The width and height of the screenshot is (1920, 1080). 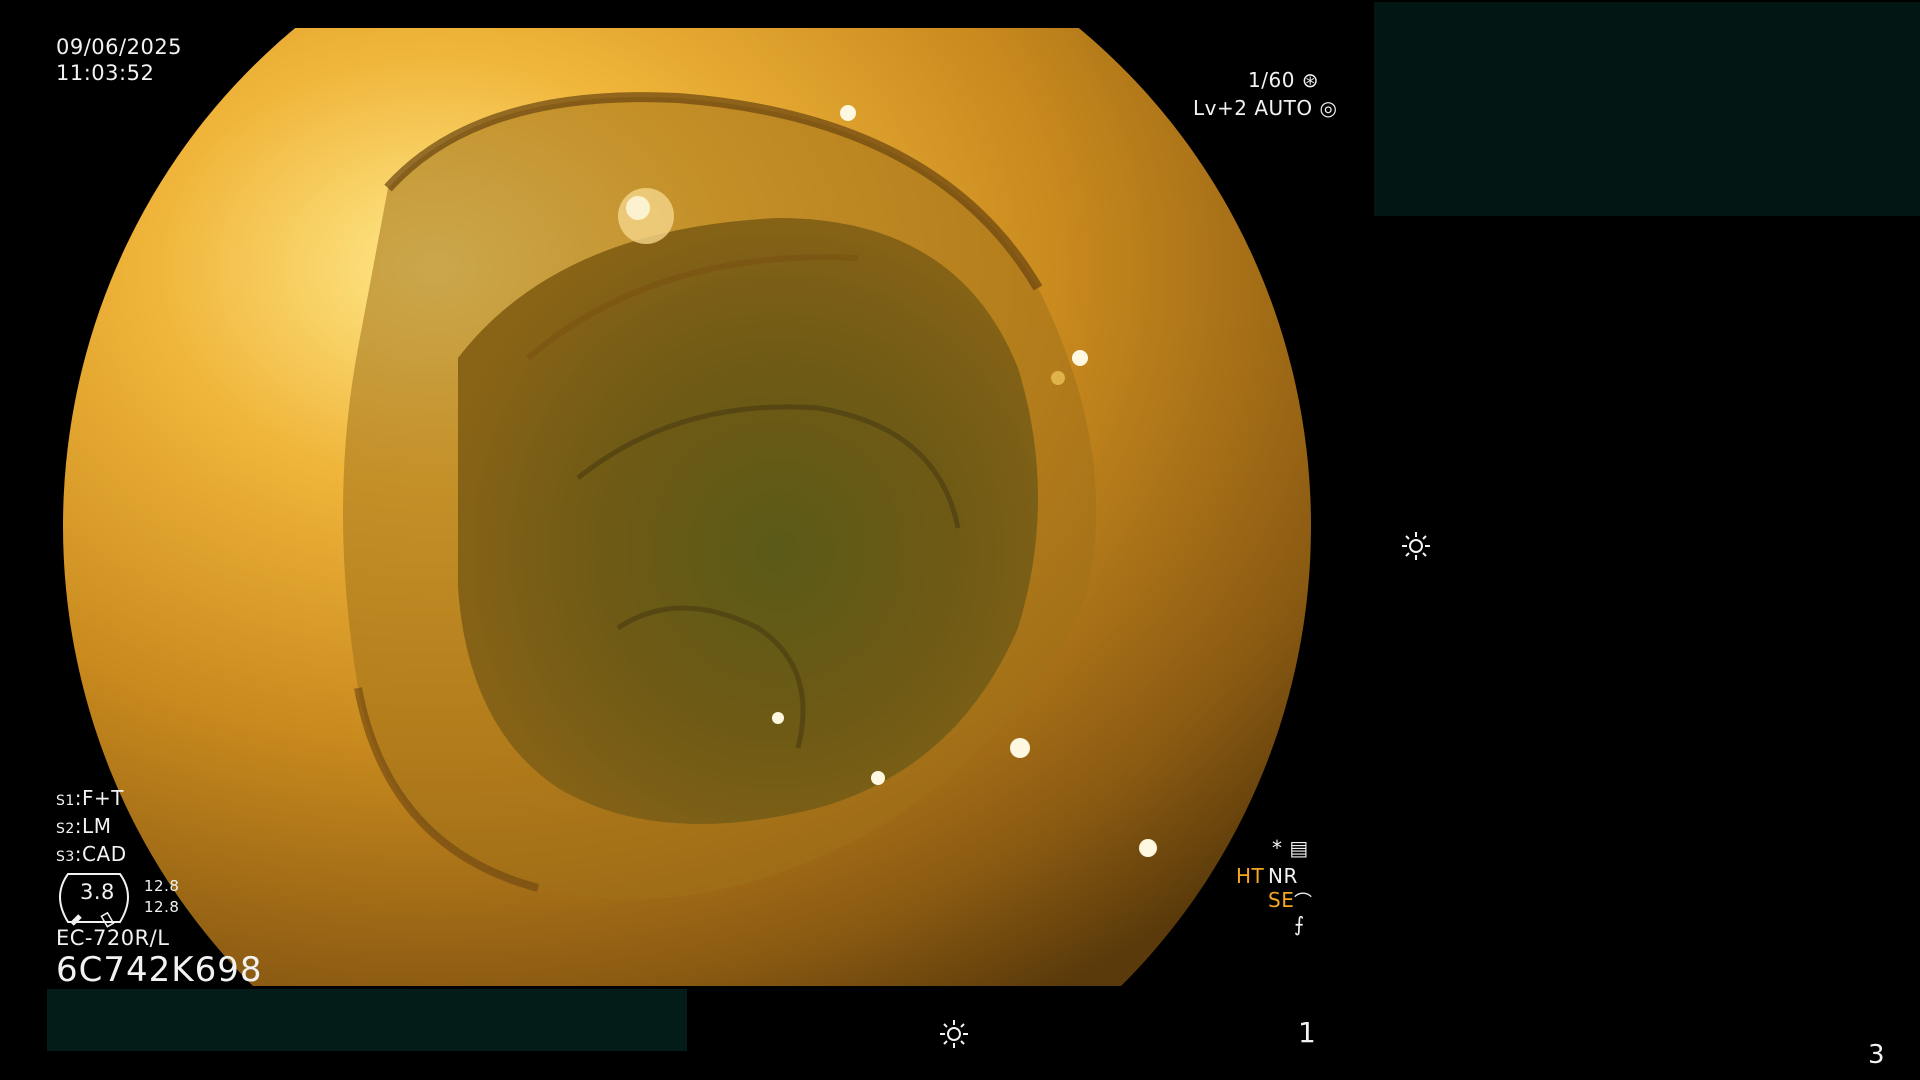 What do you see at coordinates (1250, 876) in the screenshot?
I see `ht-indicator: HT` at bounding box center [1250, 876].